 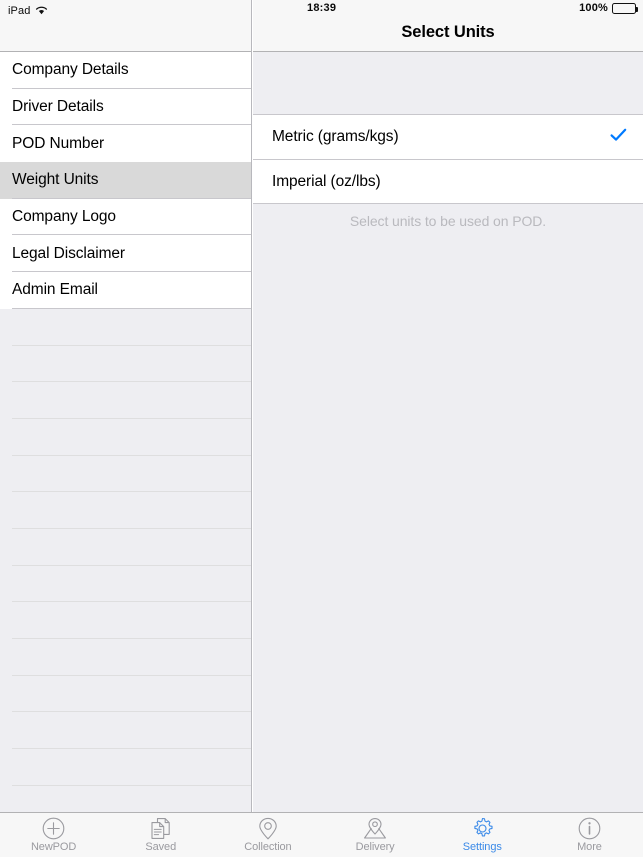 I want to click on tab-label: Collection, so click(x=268, y=847).